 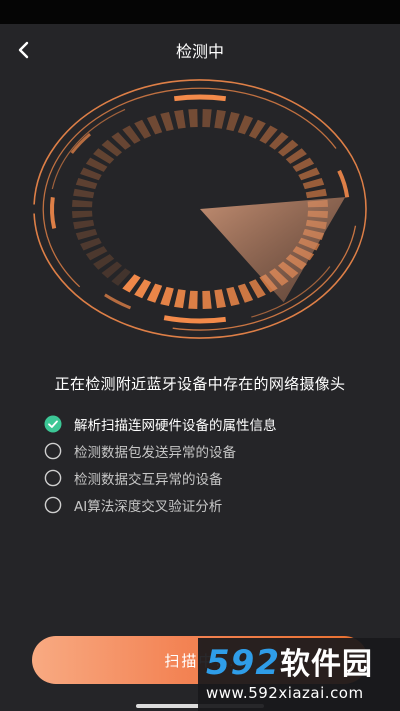 I want to click on check-circle-icon, so click(x=53, y=424).